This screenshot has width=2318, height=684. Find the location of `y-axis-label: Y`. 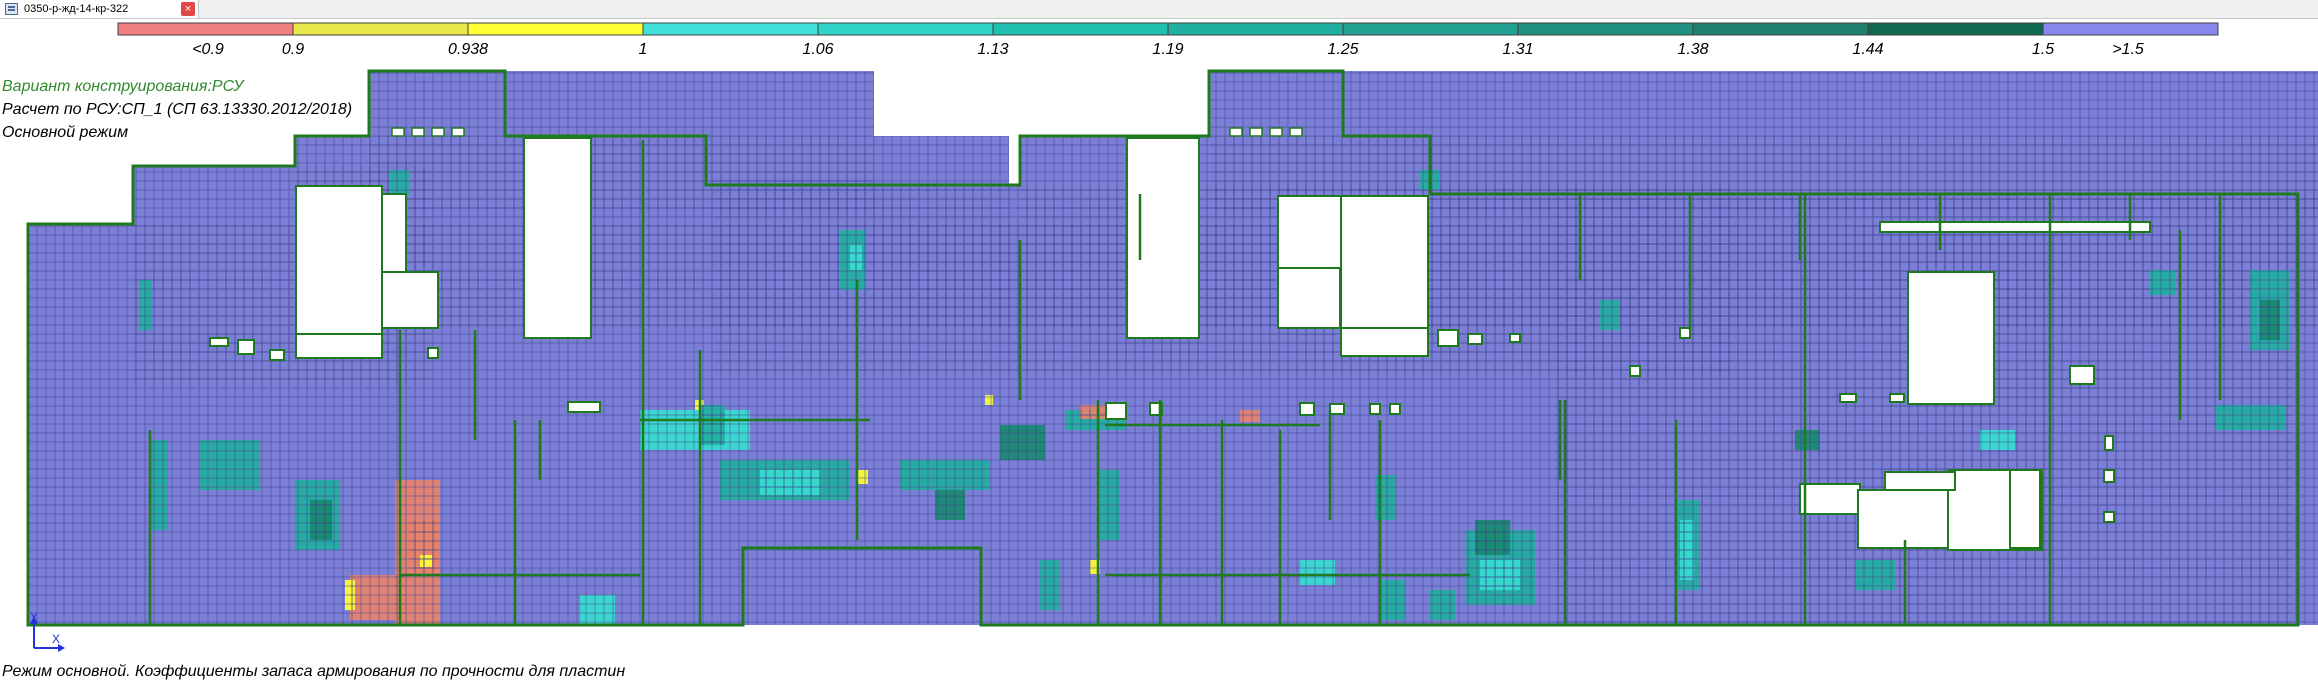

y-axis-label: Y is located at coordinates (34, 618).